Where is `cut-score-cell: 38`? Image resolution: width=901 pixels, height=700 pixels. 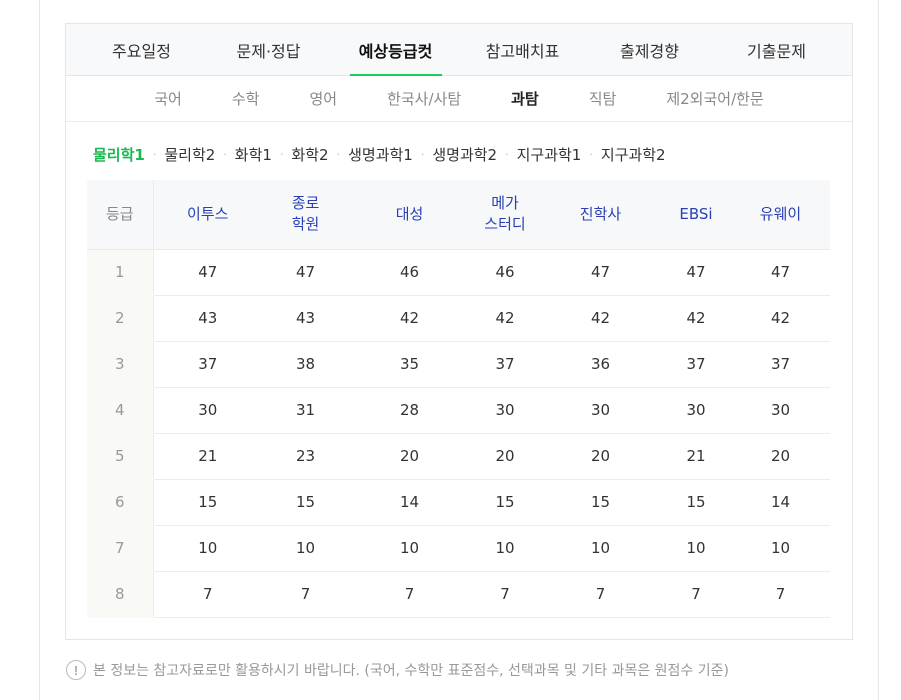 cut-score-cell: 38 is located at coordinates (305, 364).